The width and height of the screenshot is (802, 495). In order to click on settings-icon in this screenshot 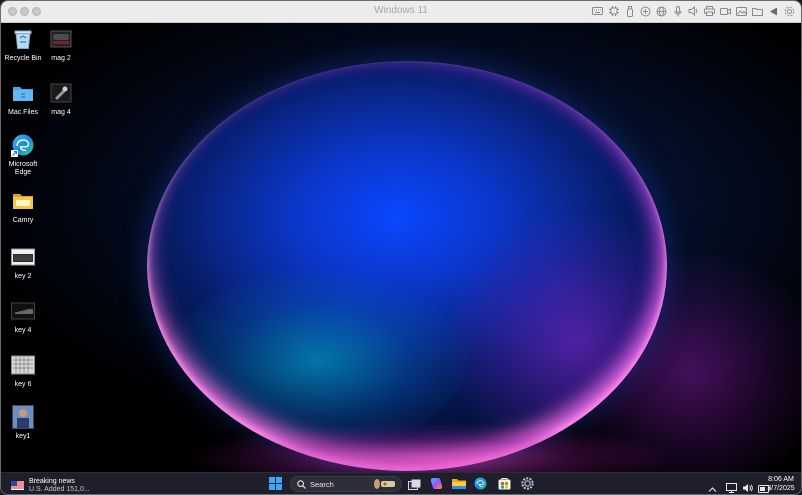, I will do `click(527, 484)`.